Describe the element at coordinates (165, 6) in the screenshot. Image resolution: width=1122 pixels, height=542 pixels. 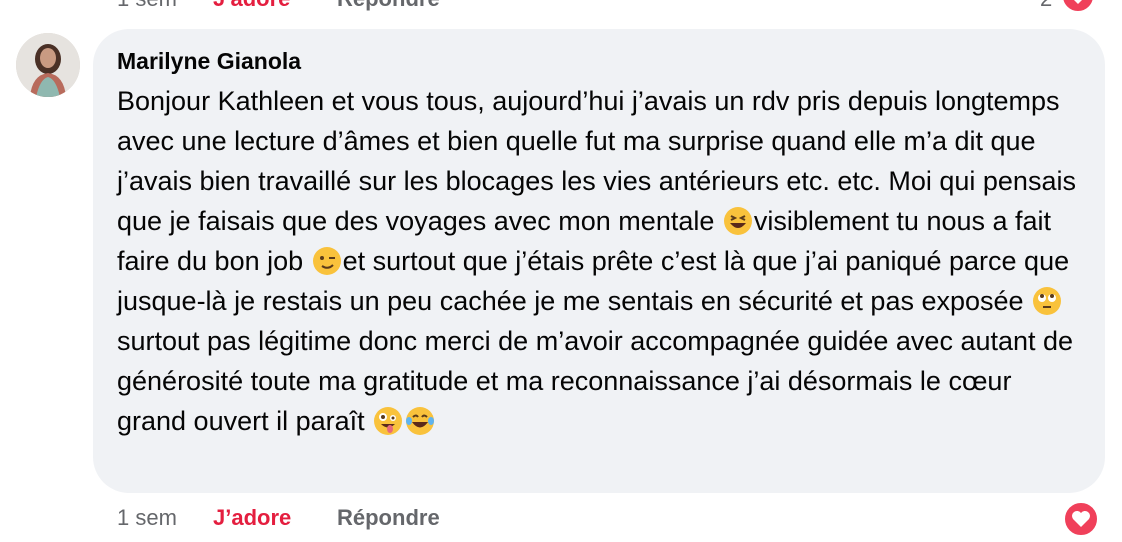
I see `previous-comment-time: 1 sem` at that location.